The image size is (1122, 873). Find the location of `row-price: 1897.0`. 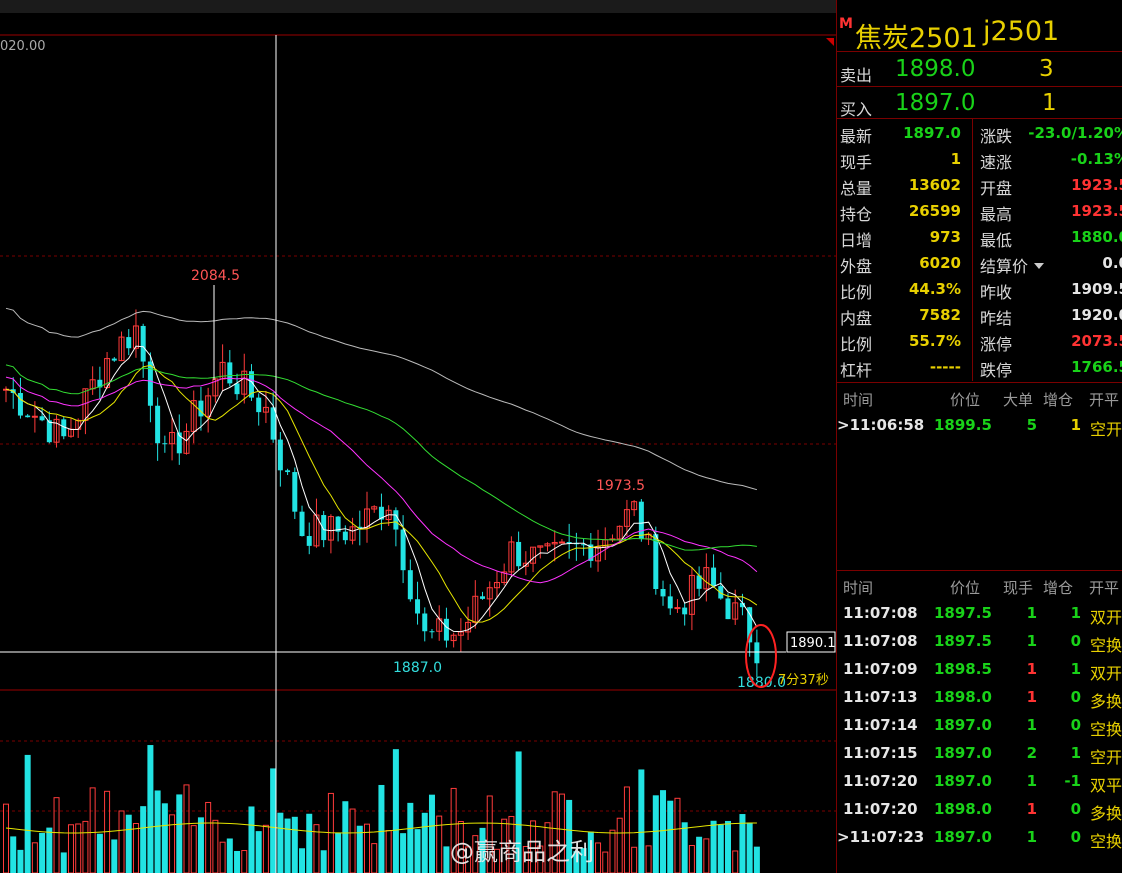

row-price: 1897.0 is located at coordinates (963, 725).